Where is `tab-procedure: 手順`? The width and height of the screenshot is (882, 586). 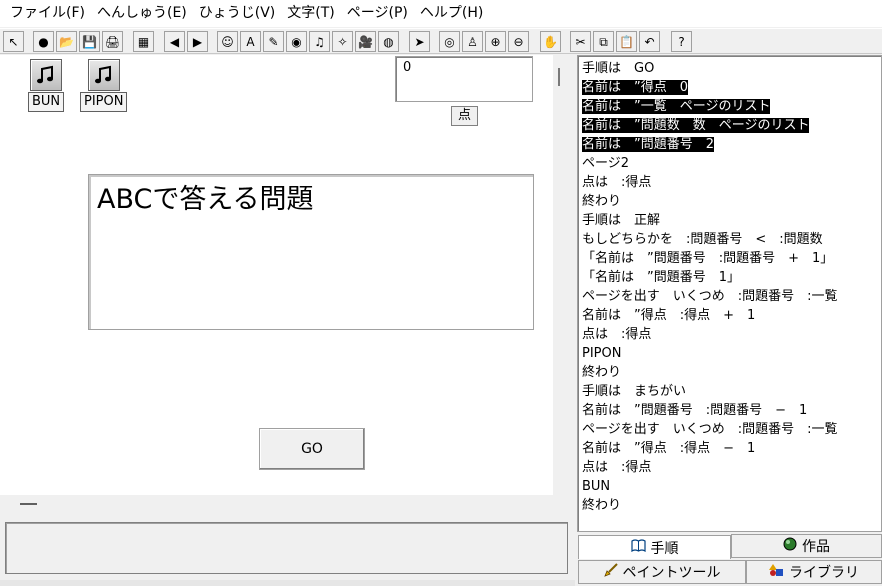
tab-procedure: 手順 is located at coordinates (654, 547).